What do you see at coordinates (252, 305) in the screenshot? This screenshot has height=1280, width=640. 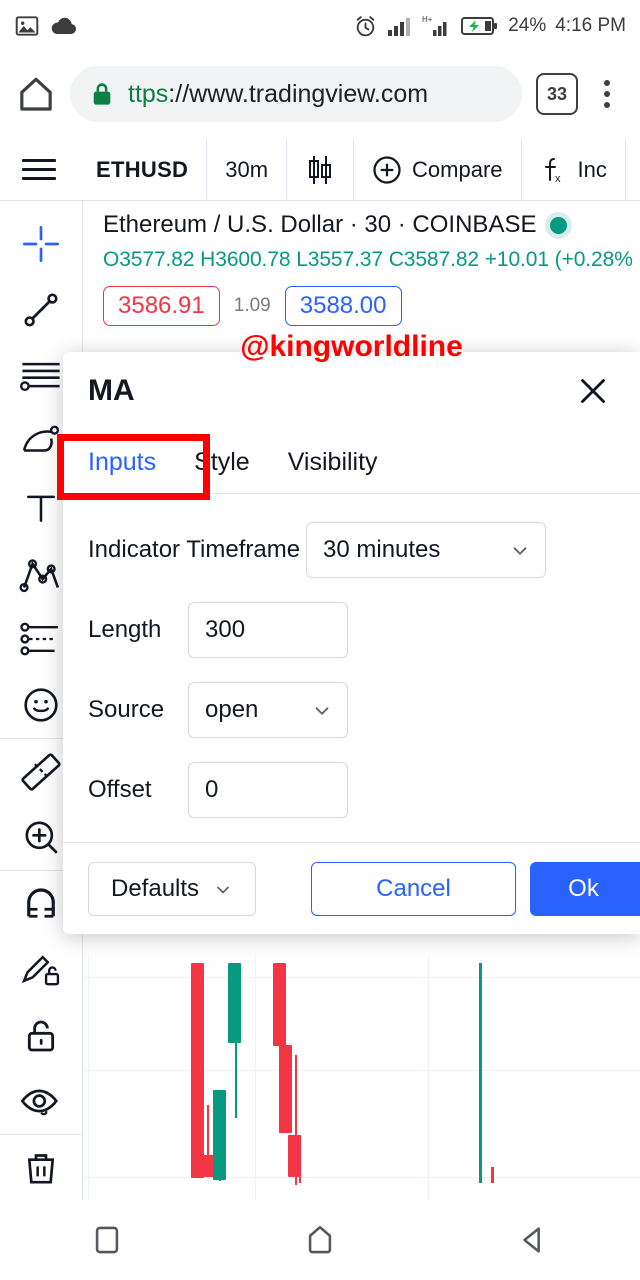 I see `spread-value: 1.09` at bounding box center [252, 305].